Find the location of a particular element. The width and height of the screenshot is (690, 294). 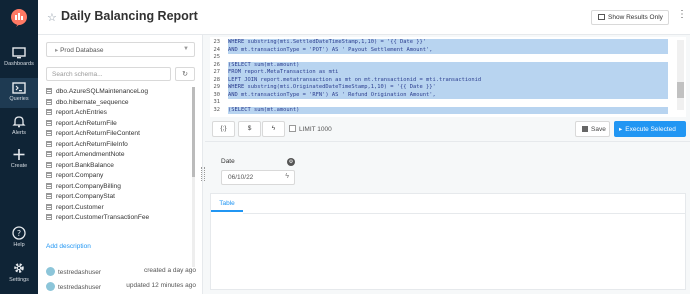

tab-table: Table is located at coordinates (227, 203).